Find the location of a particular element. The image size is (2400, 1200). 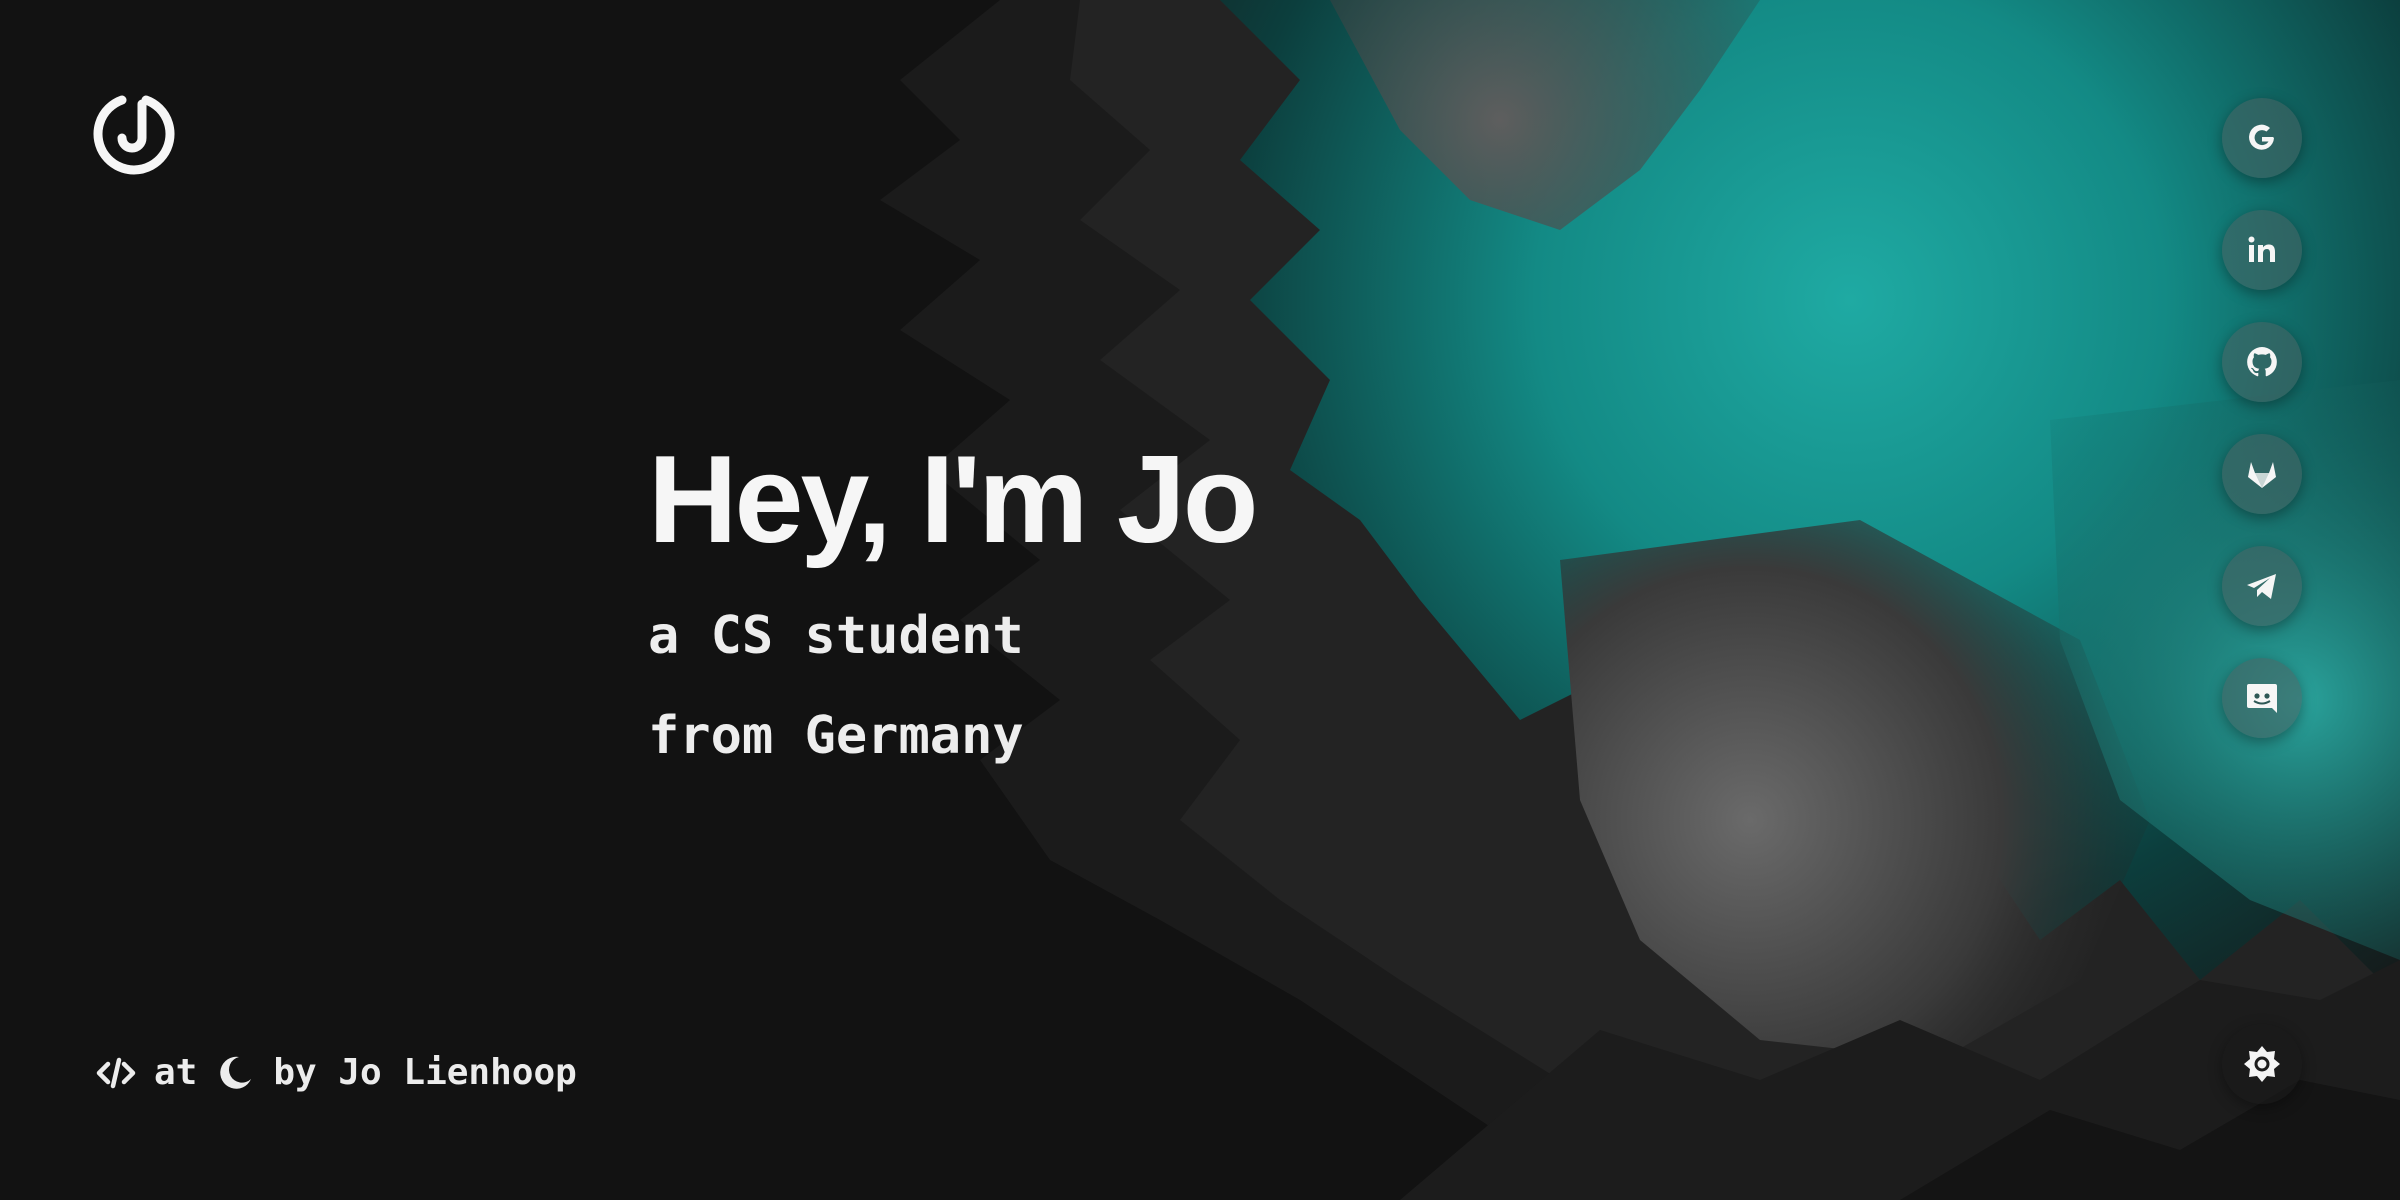

linkedin-icon is located at coordinates (2261, 249).